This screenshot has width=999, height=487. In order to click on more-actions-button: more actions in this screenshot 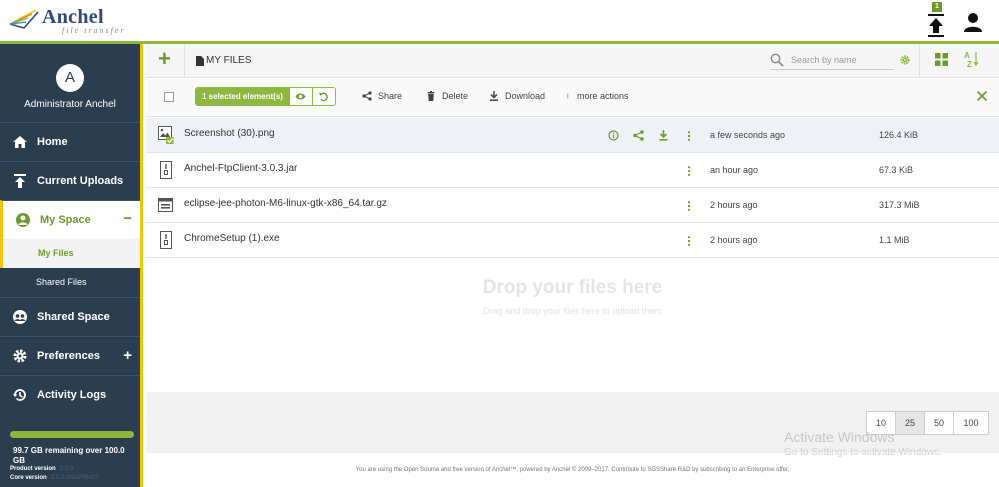, I will do `click(598, 96)`.